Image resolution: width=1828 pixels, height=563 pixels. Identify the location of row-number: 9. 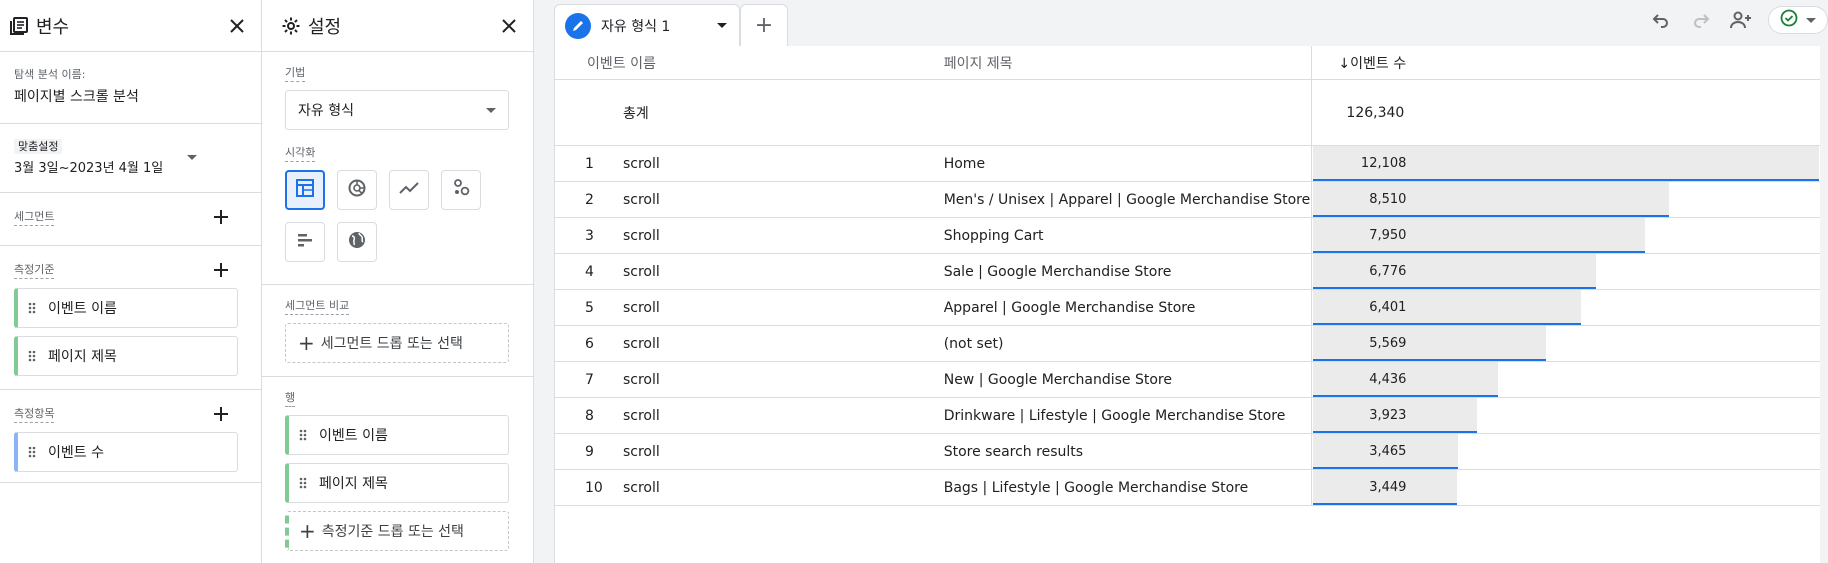
(589, 451).